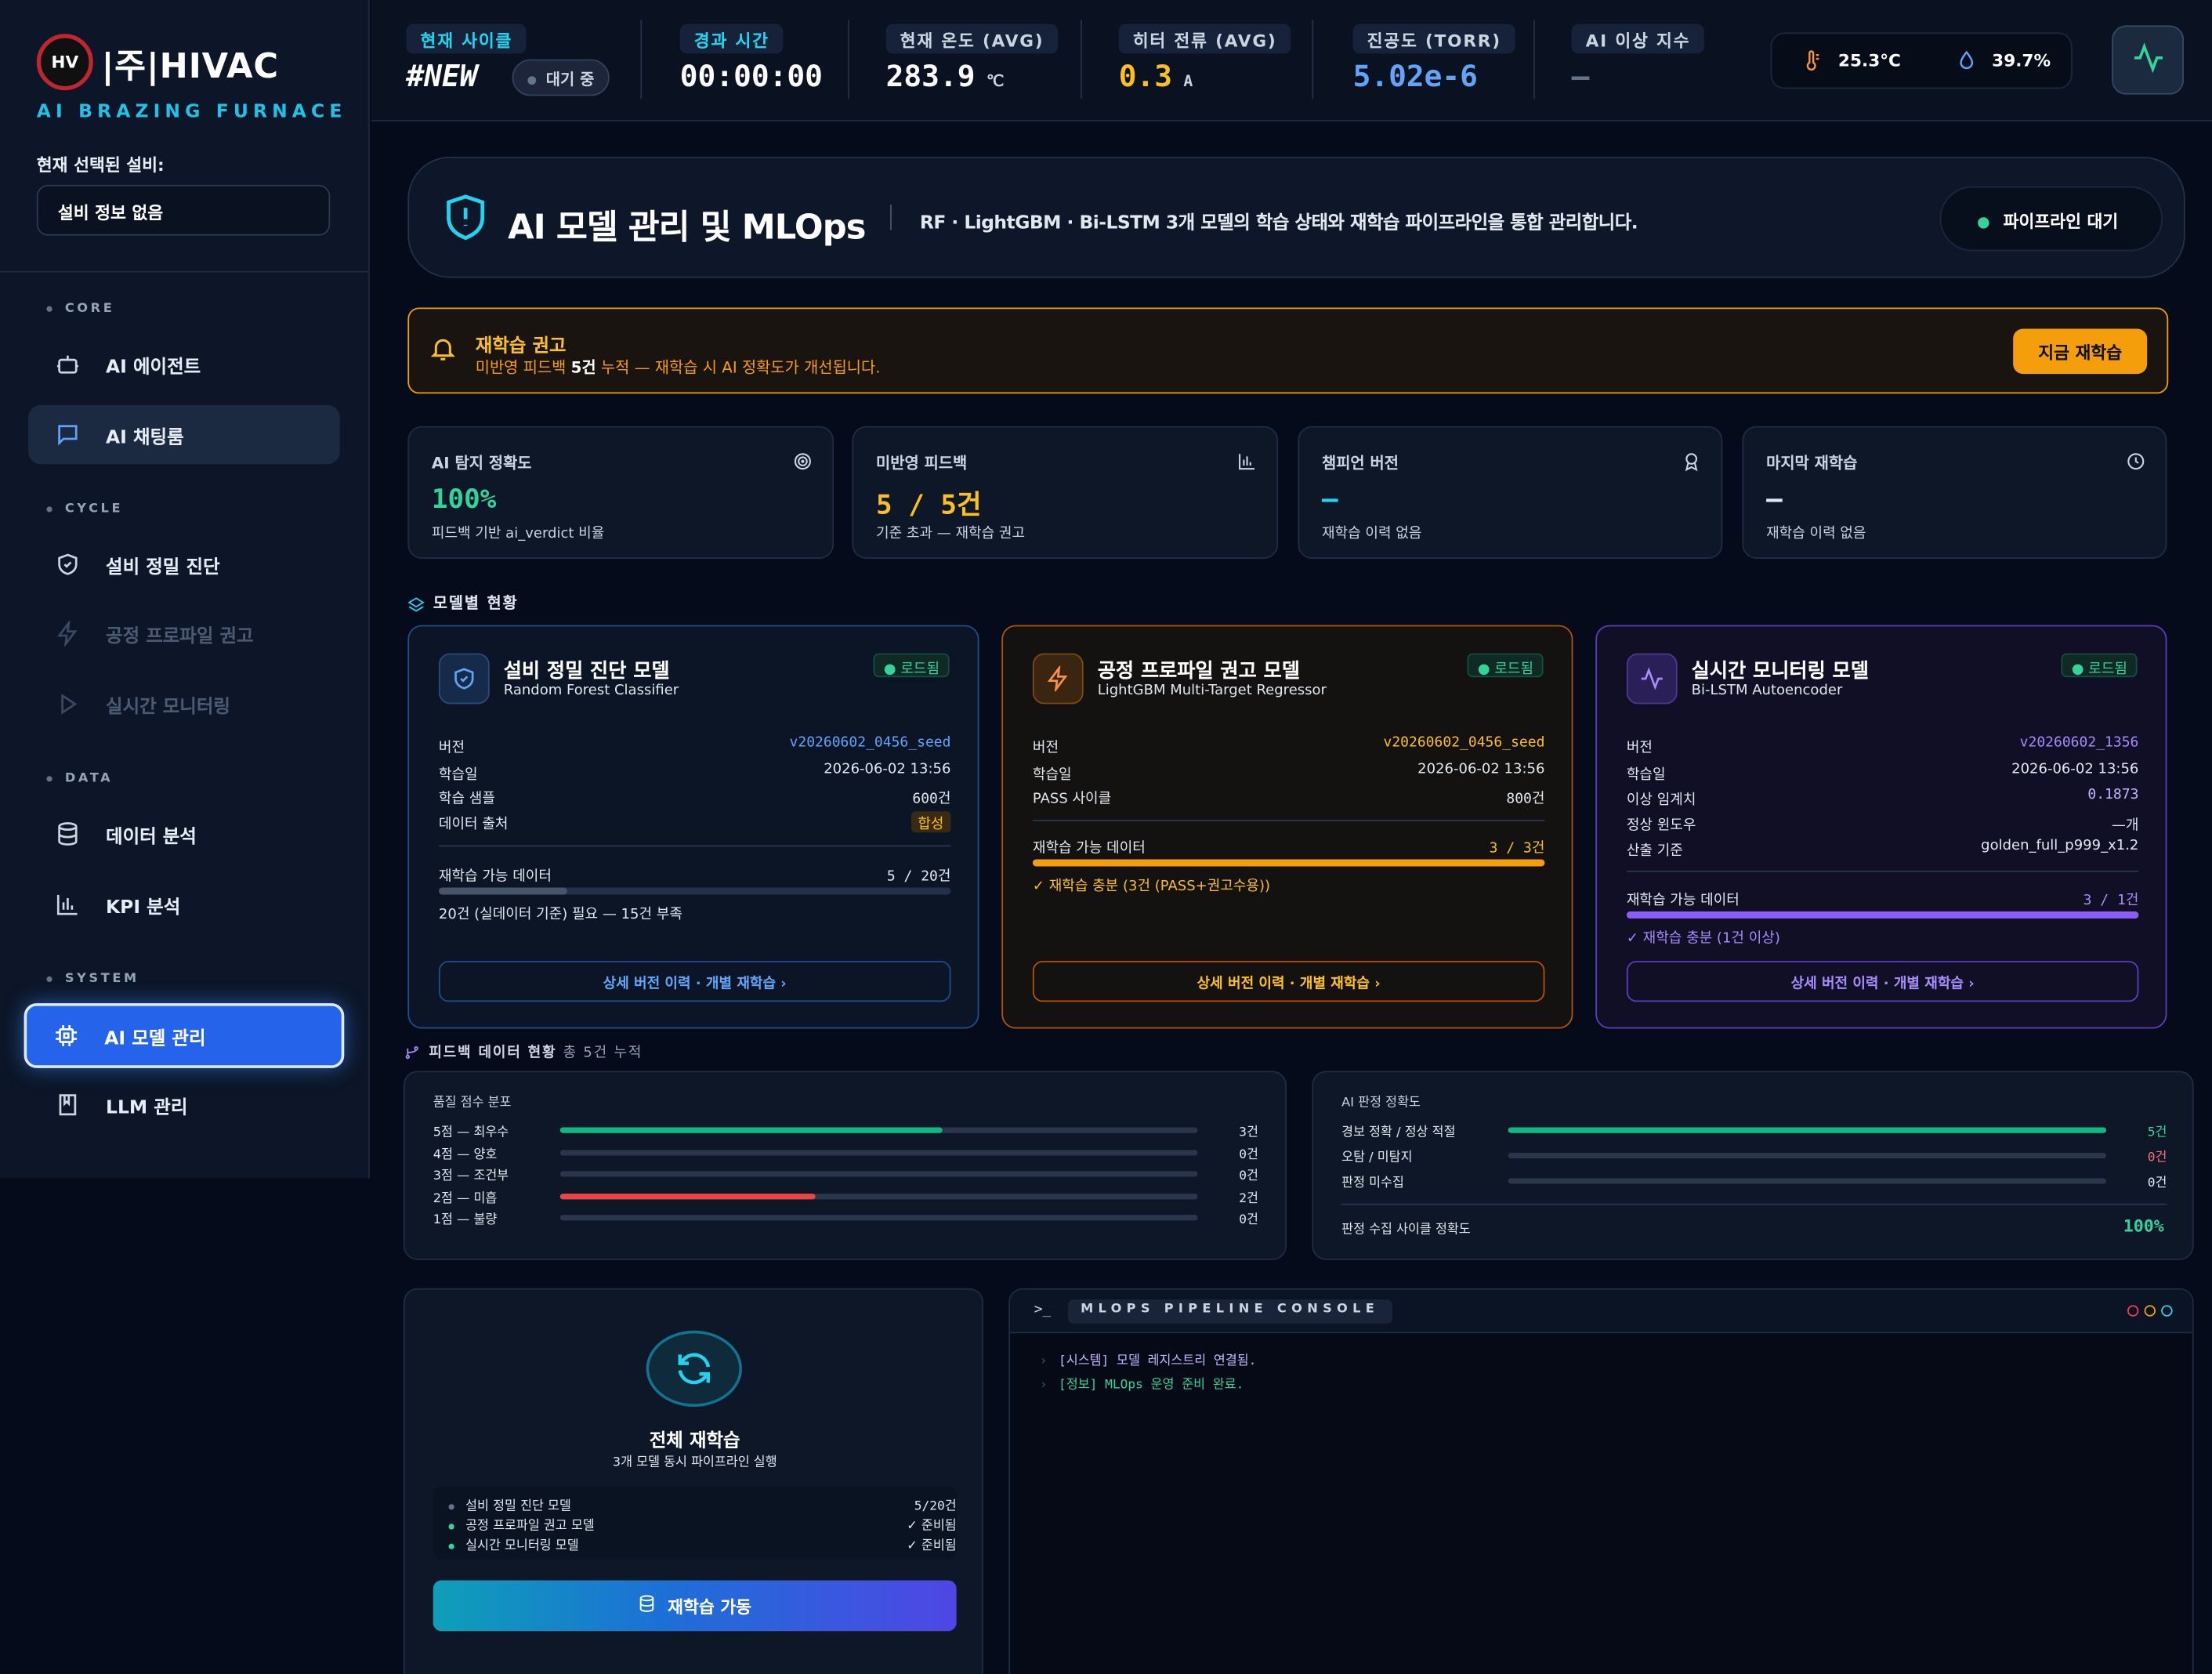 This screenshot has width=2212, height=1674. Describe the element at coordinates (1360, 464) in the screenshot. I see `stat-label: 챔피언 버전` at that location.